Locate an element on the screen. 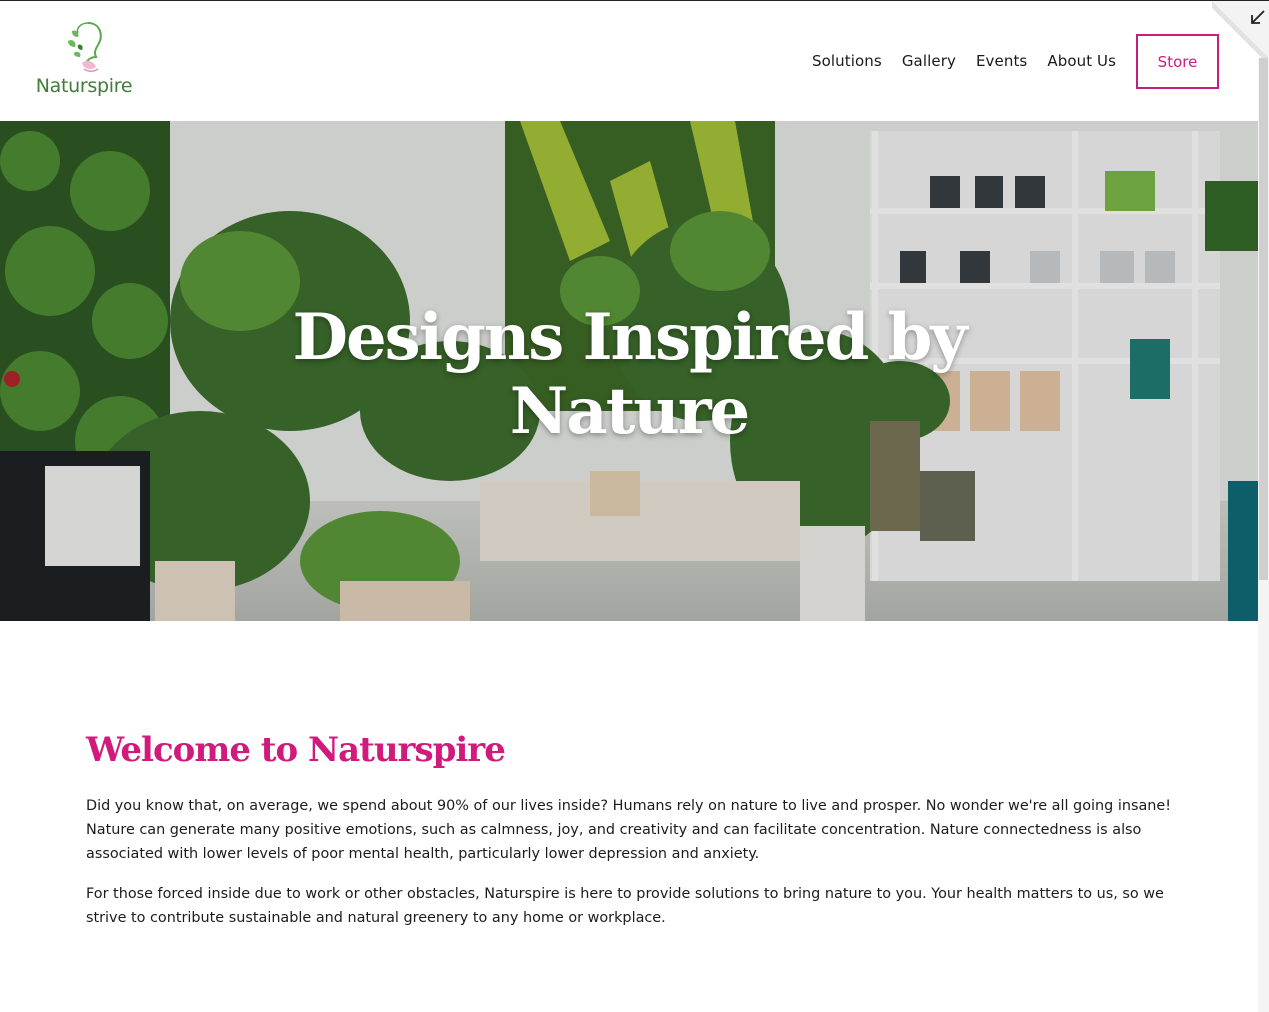  scrollbar-thumb is located at coordinates (1263, 319).